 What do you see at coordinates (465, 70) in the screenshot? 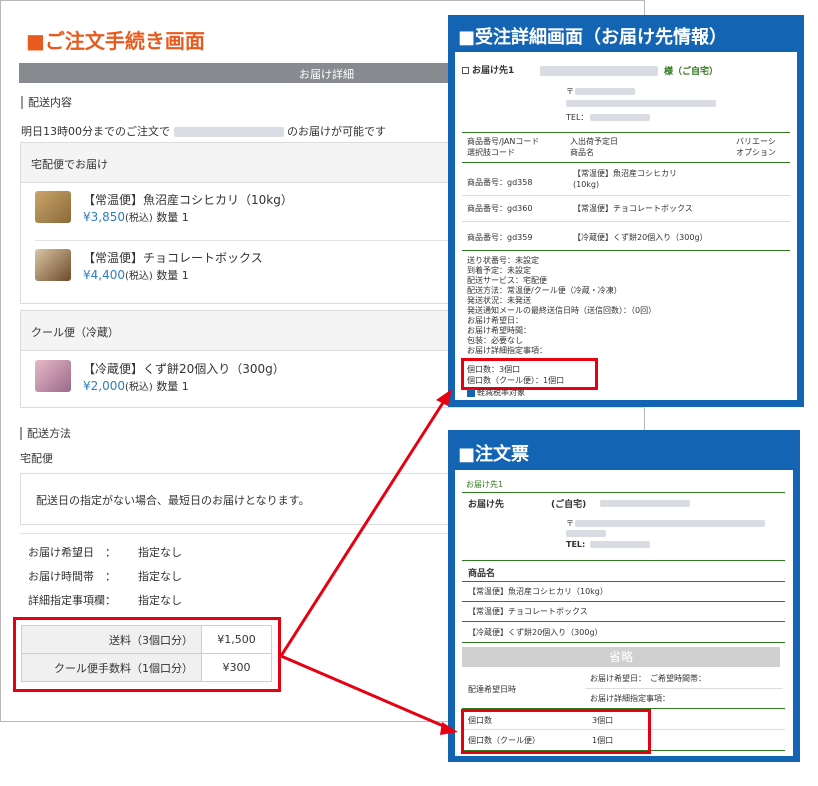
I see `checkbox-icon` at bounding box center [465, 70].